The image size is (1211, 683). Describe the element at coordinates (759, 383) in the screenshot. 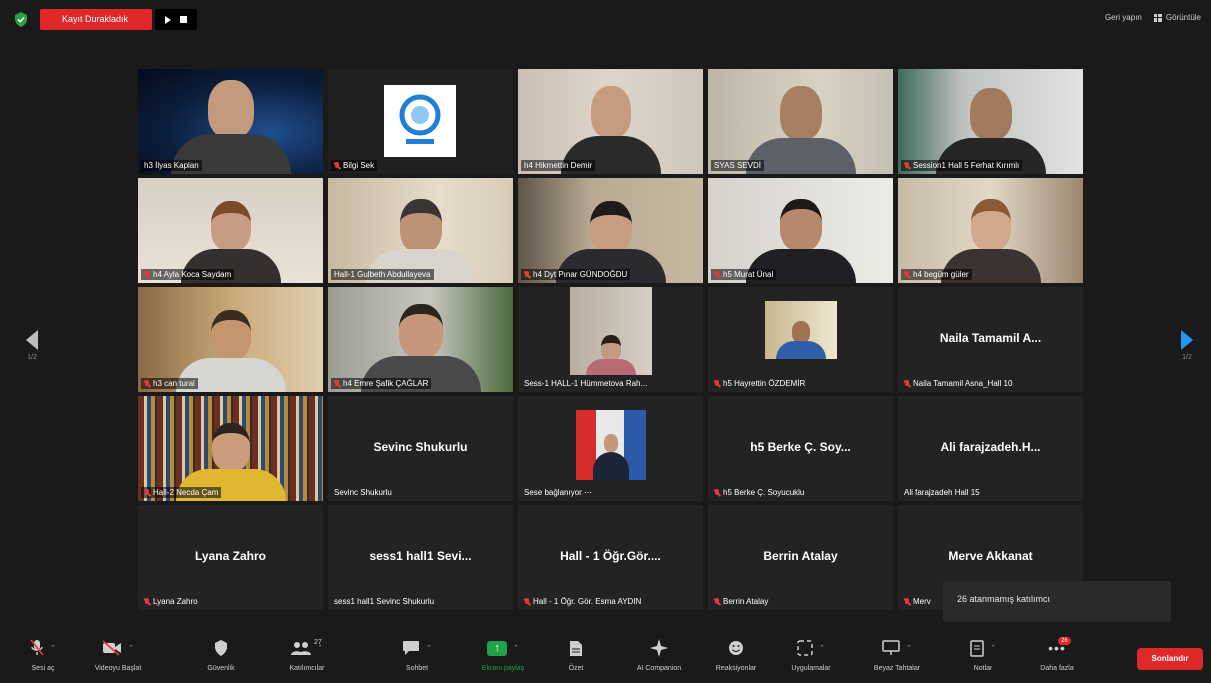

I see `participant-name-label: h5 Hayrettin ÖZDEMİR` at that location.